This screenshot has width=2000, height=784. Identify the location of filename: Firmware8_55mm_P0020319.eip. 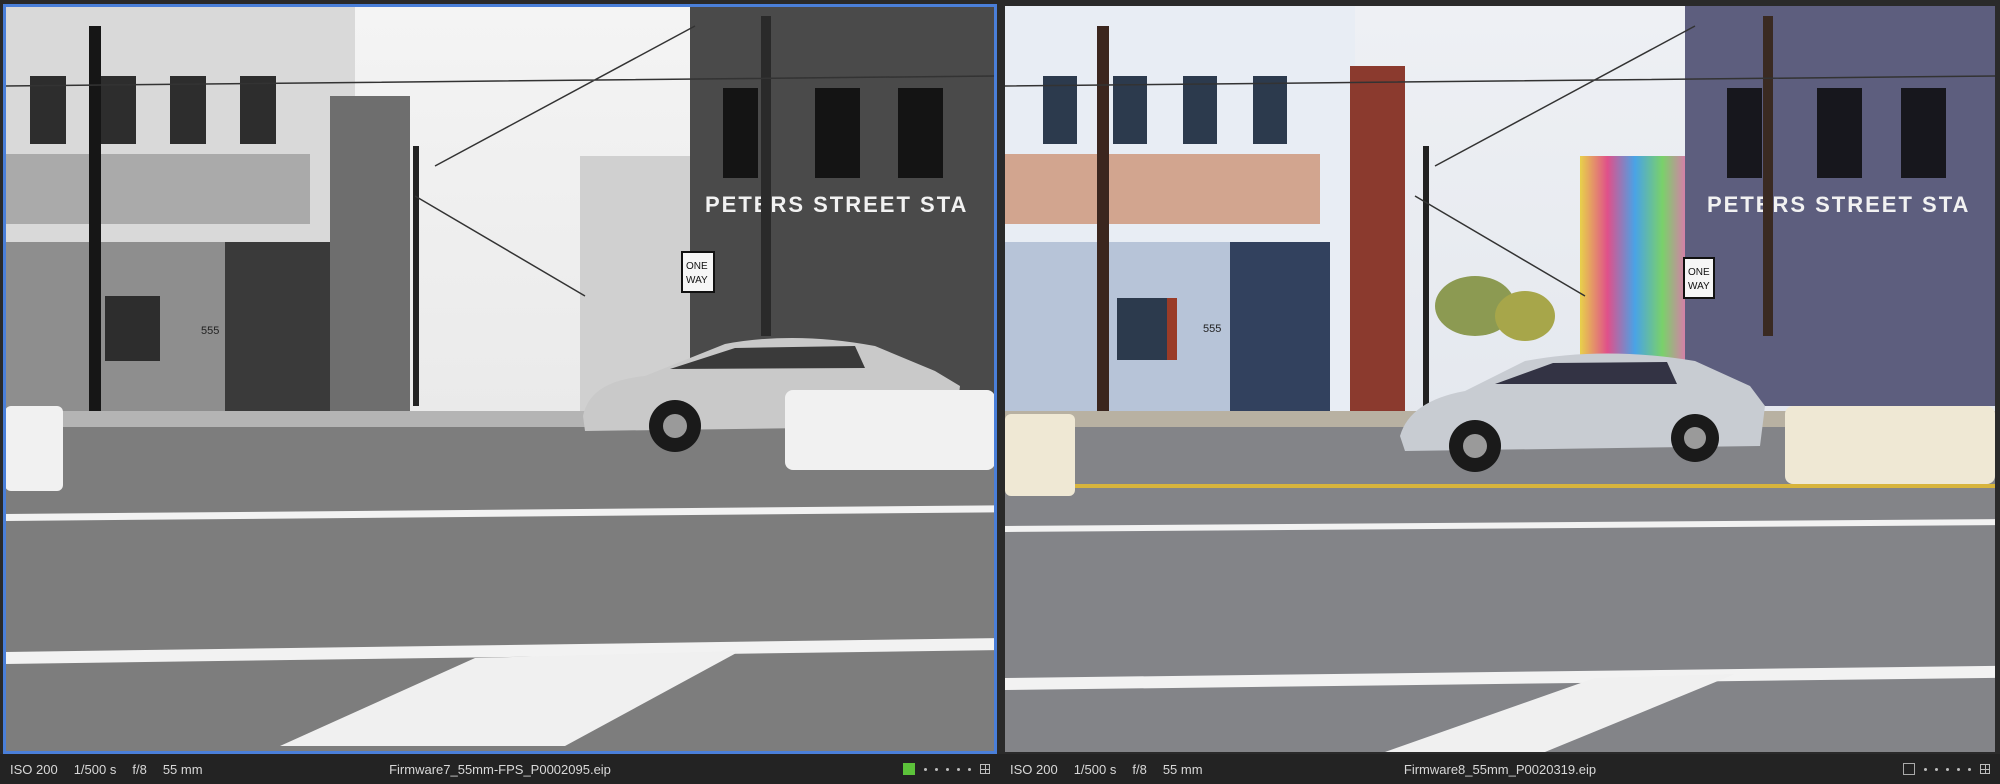
(1500, 769).